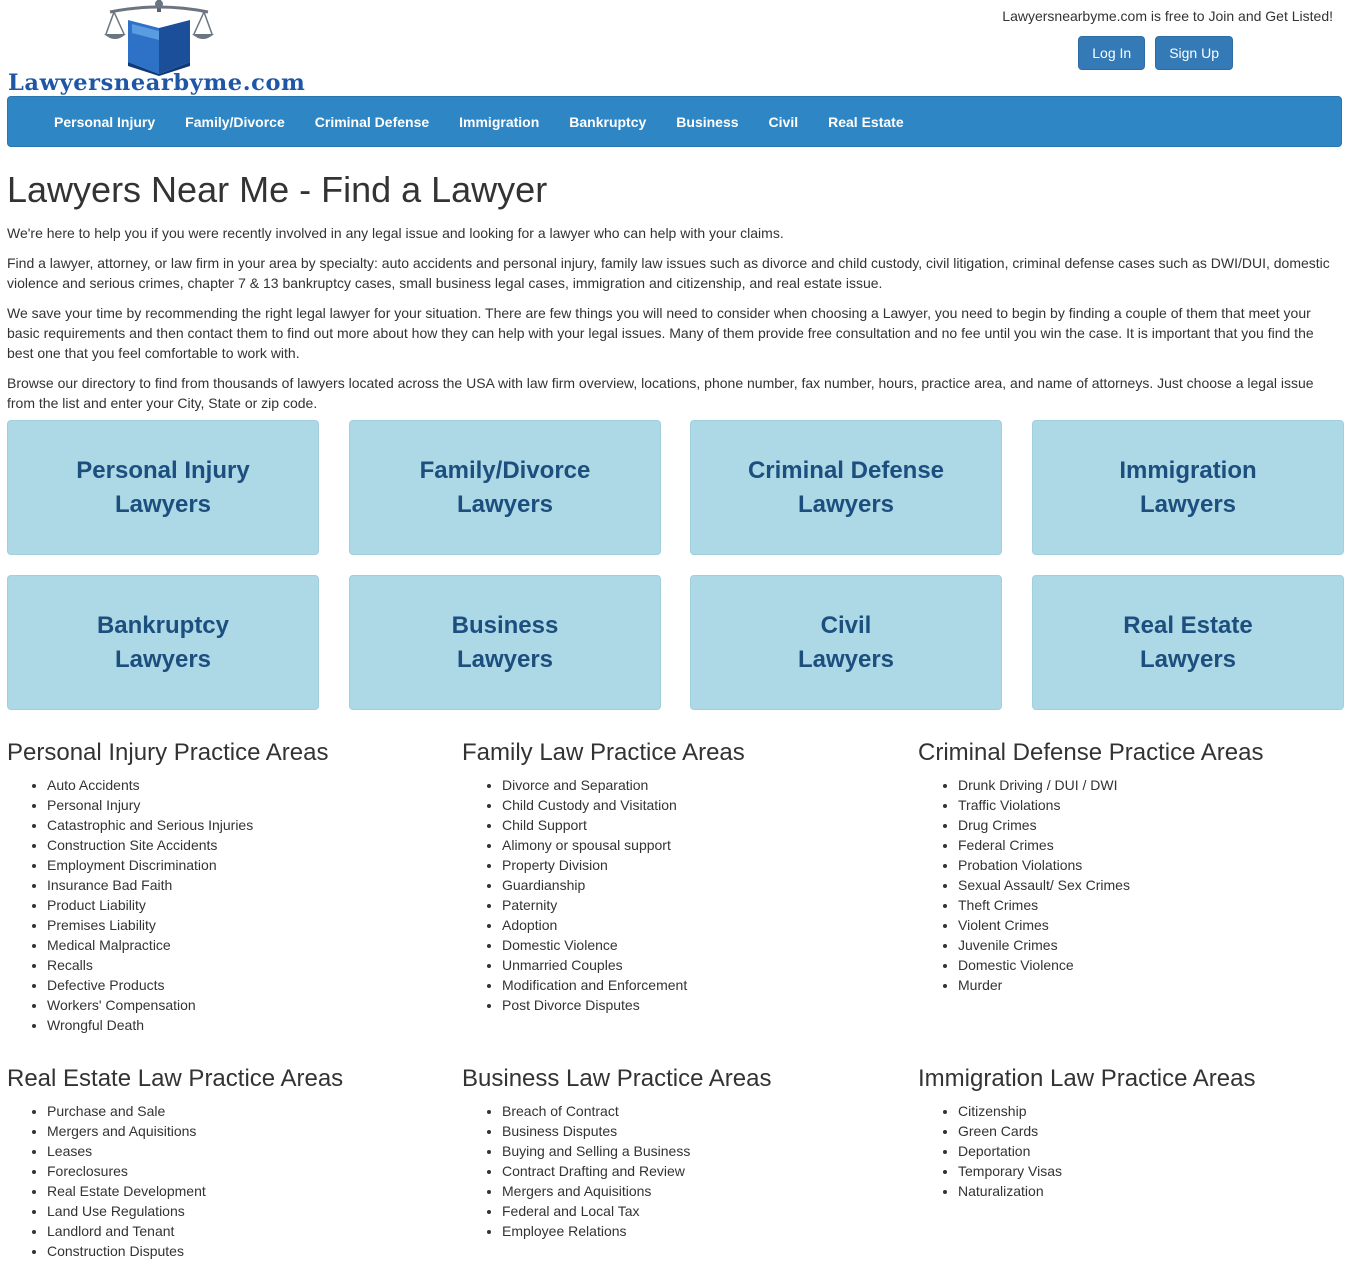 This screenshot has height=1275, width=1346. What do you see at coordinates (702, 985) in the screenshot?
I see `list-item: Modification and Enforcement` at bounding box center [702, 985].